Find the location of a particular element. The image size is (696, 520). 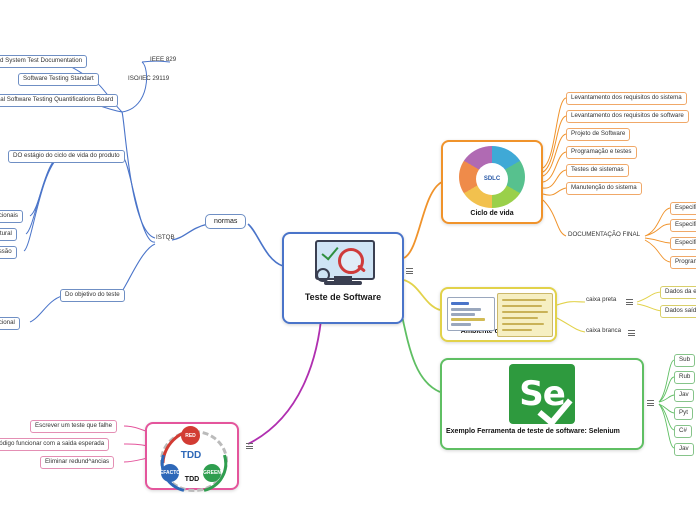

node-doc-especifica-3: Especifica is located at coordinates (683, 243).